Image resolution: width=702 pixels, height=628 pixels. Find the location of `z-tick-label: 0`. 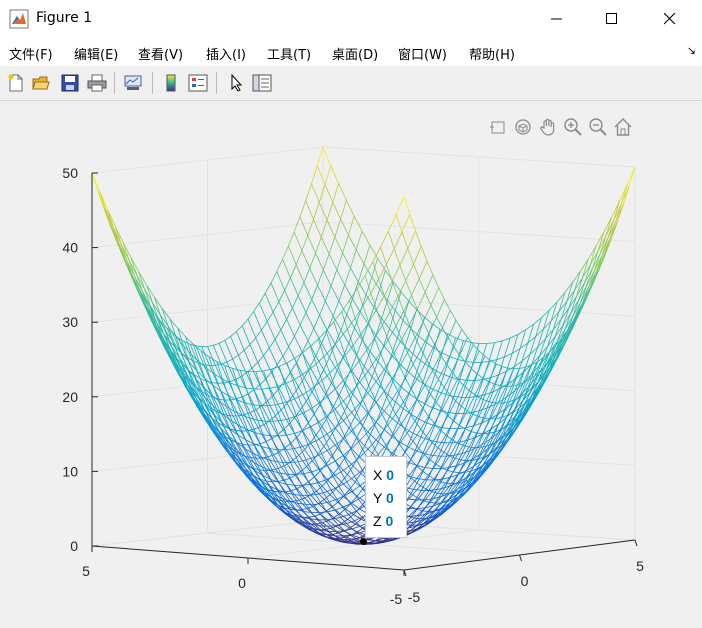

z-tick-label: 0 is located at coordinates (74, 546).